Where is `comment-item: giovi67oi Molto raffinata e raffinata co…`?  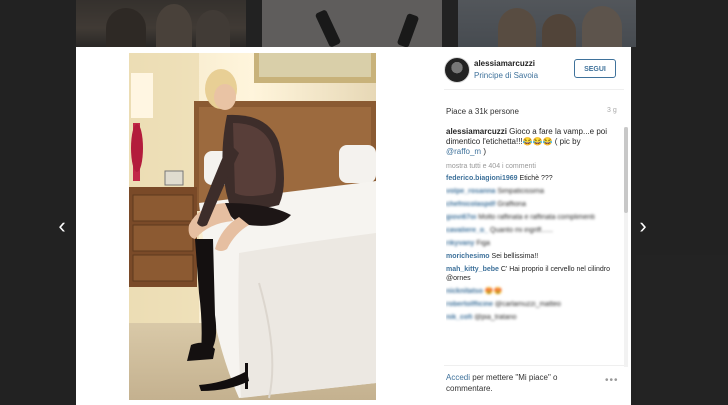
comment-item: giovi67oi Molto raffinata e raffinata co… is located at coordinates (531, 217).